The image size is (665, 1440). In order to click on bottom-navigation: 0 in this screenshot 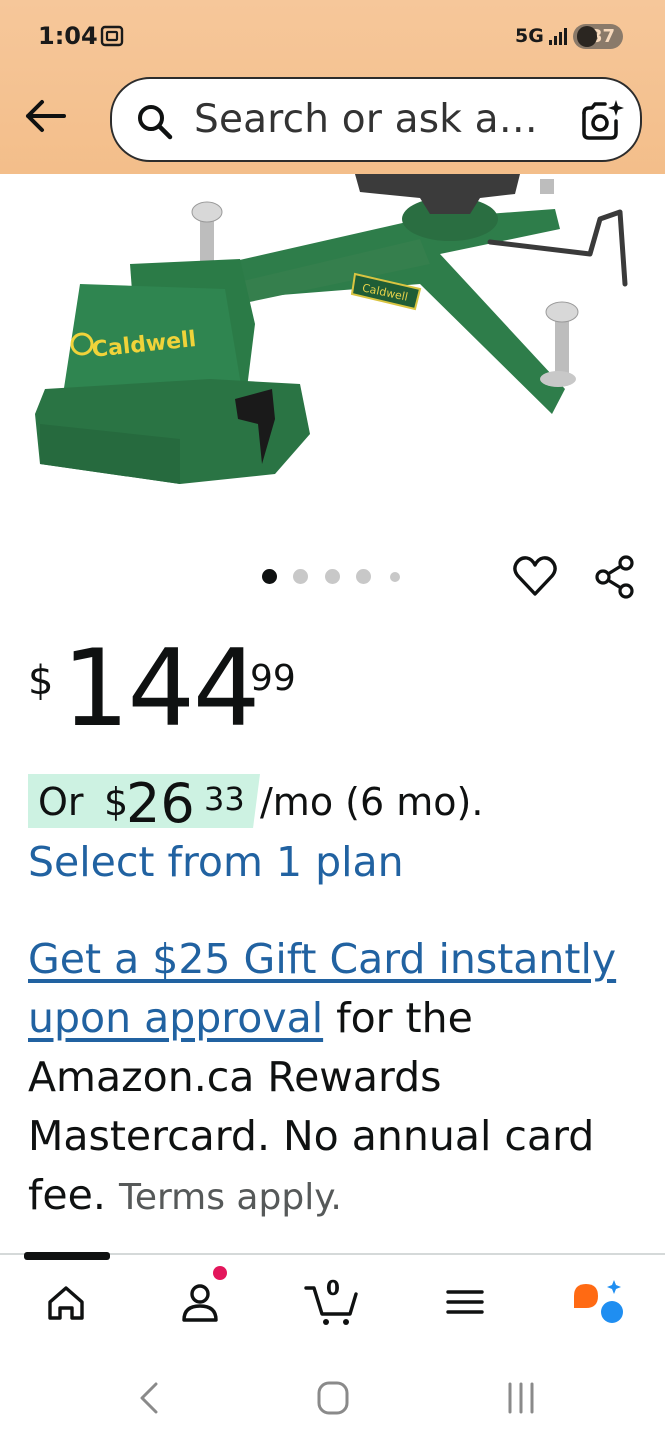, I will do `click(332, 1298)`.